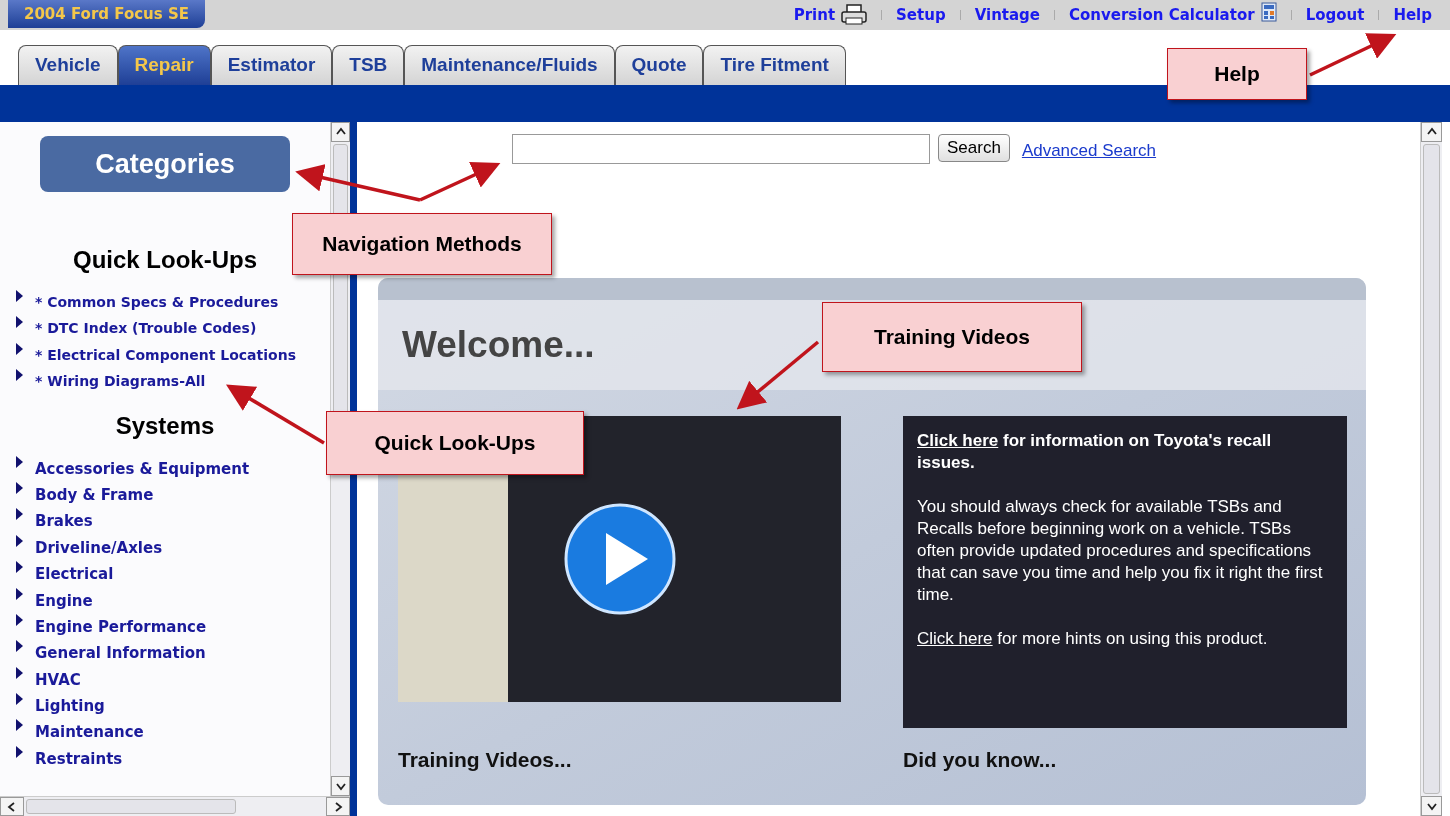 The width and height of the screenshot is (1450, 816). What do you see at coordinates (952, 337) in the screenshot?
I see `callout-label: Training Videos` at bounding box center [952, 337].